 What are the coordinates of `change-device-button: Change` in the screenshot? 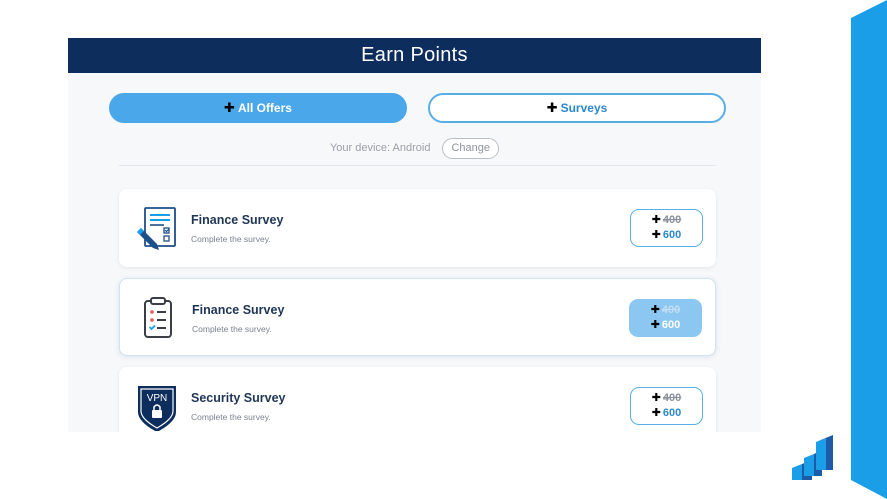 It's located at (471, 148).